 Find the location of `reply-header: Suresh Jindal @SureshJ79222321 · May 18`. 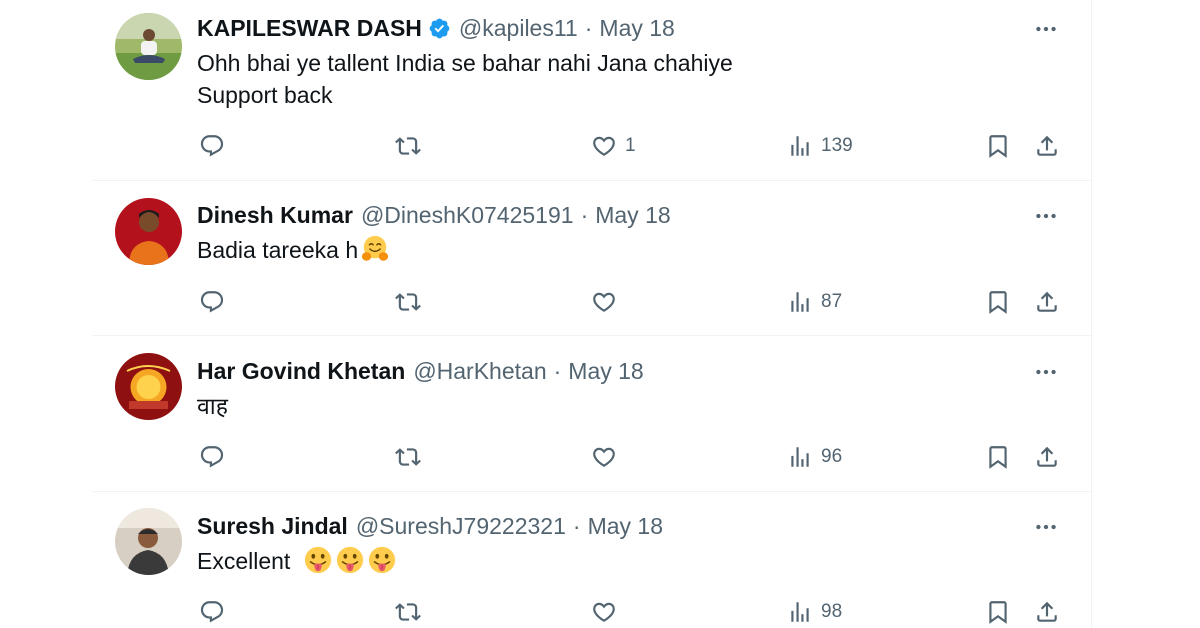

reply-header: Suresh Jindal @SureshJ79222321 · May 18 is located at coordinates (430, 526).